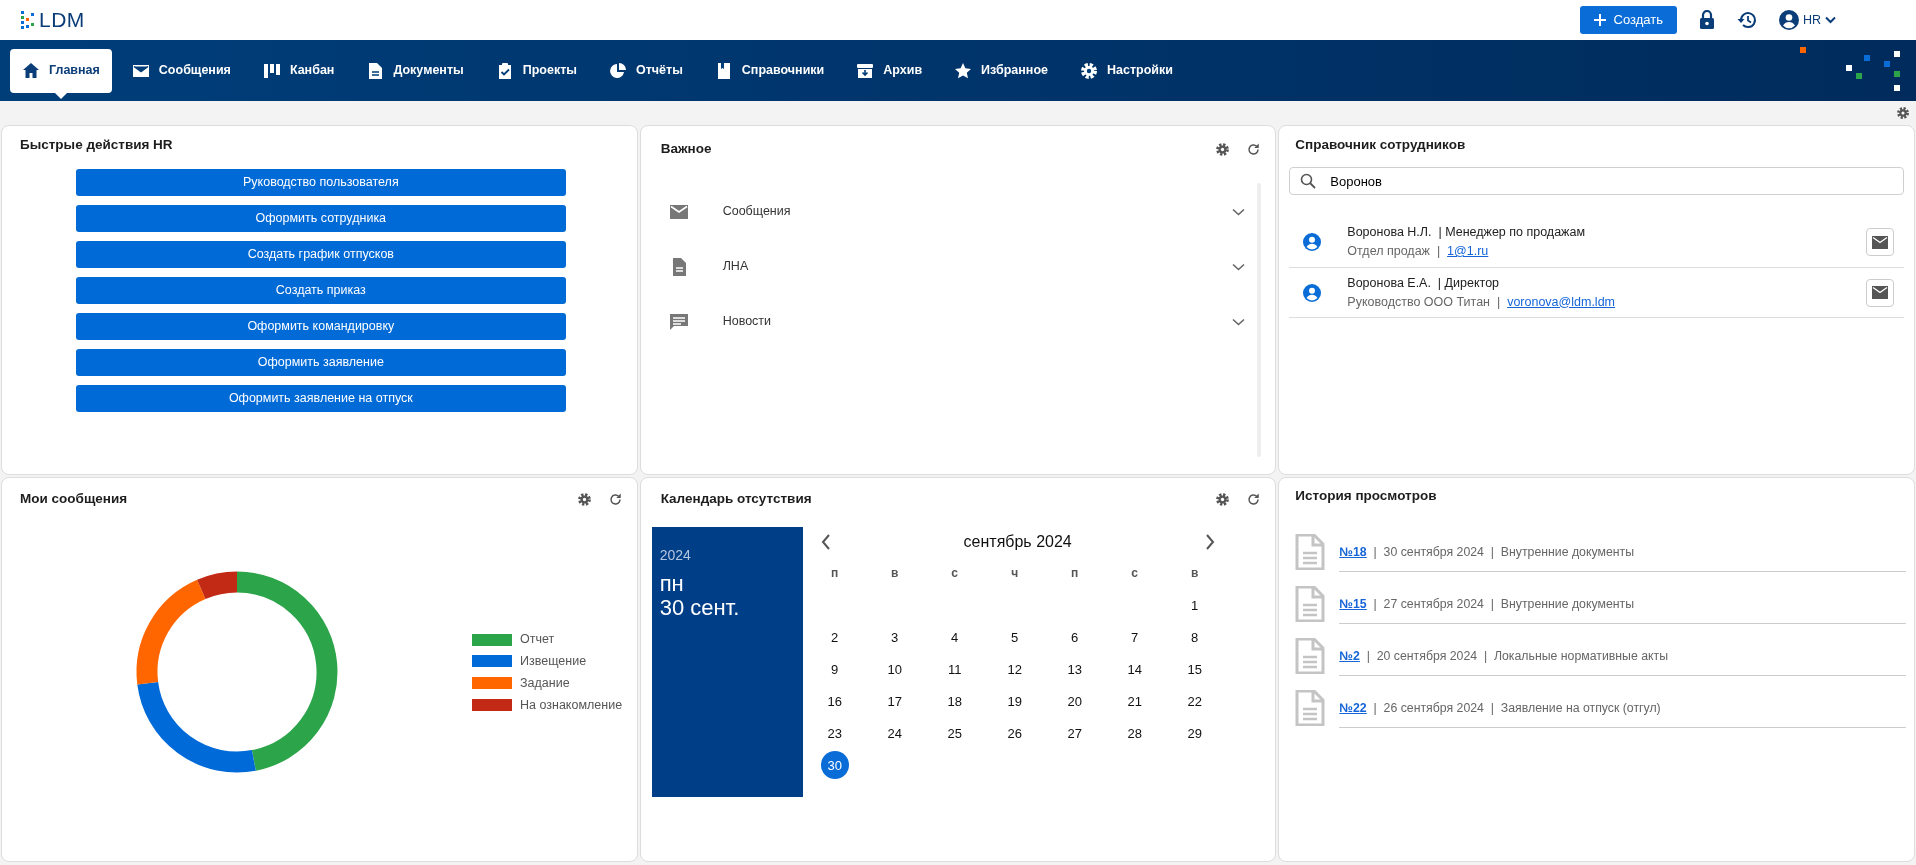 The width and height of the screenshot is (1916, 865). What do you see at coordinates (1561, 301) in the screenshot?
I see `email-link: voronova@ldm.ldm` at bounding box center [1561, 301].